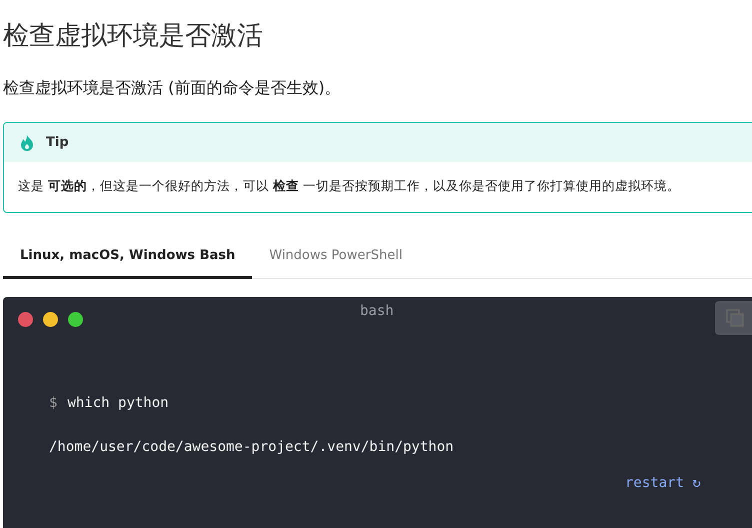 This screenshot has width=752, height=528. What do you see at coordinates (127, 257) in the screenshot?
I see `tab: Linux, macOS, Windows Bash` at bounding box center [127, 257].